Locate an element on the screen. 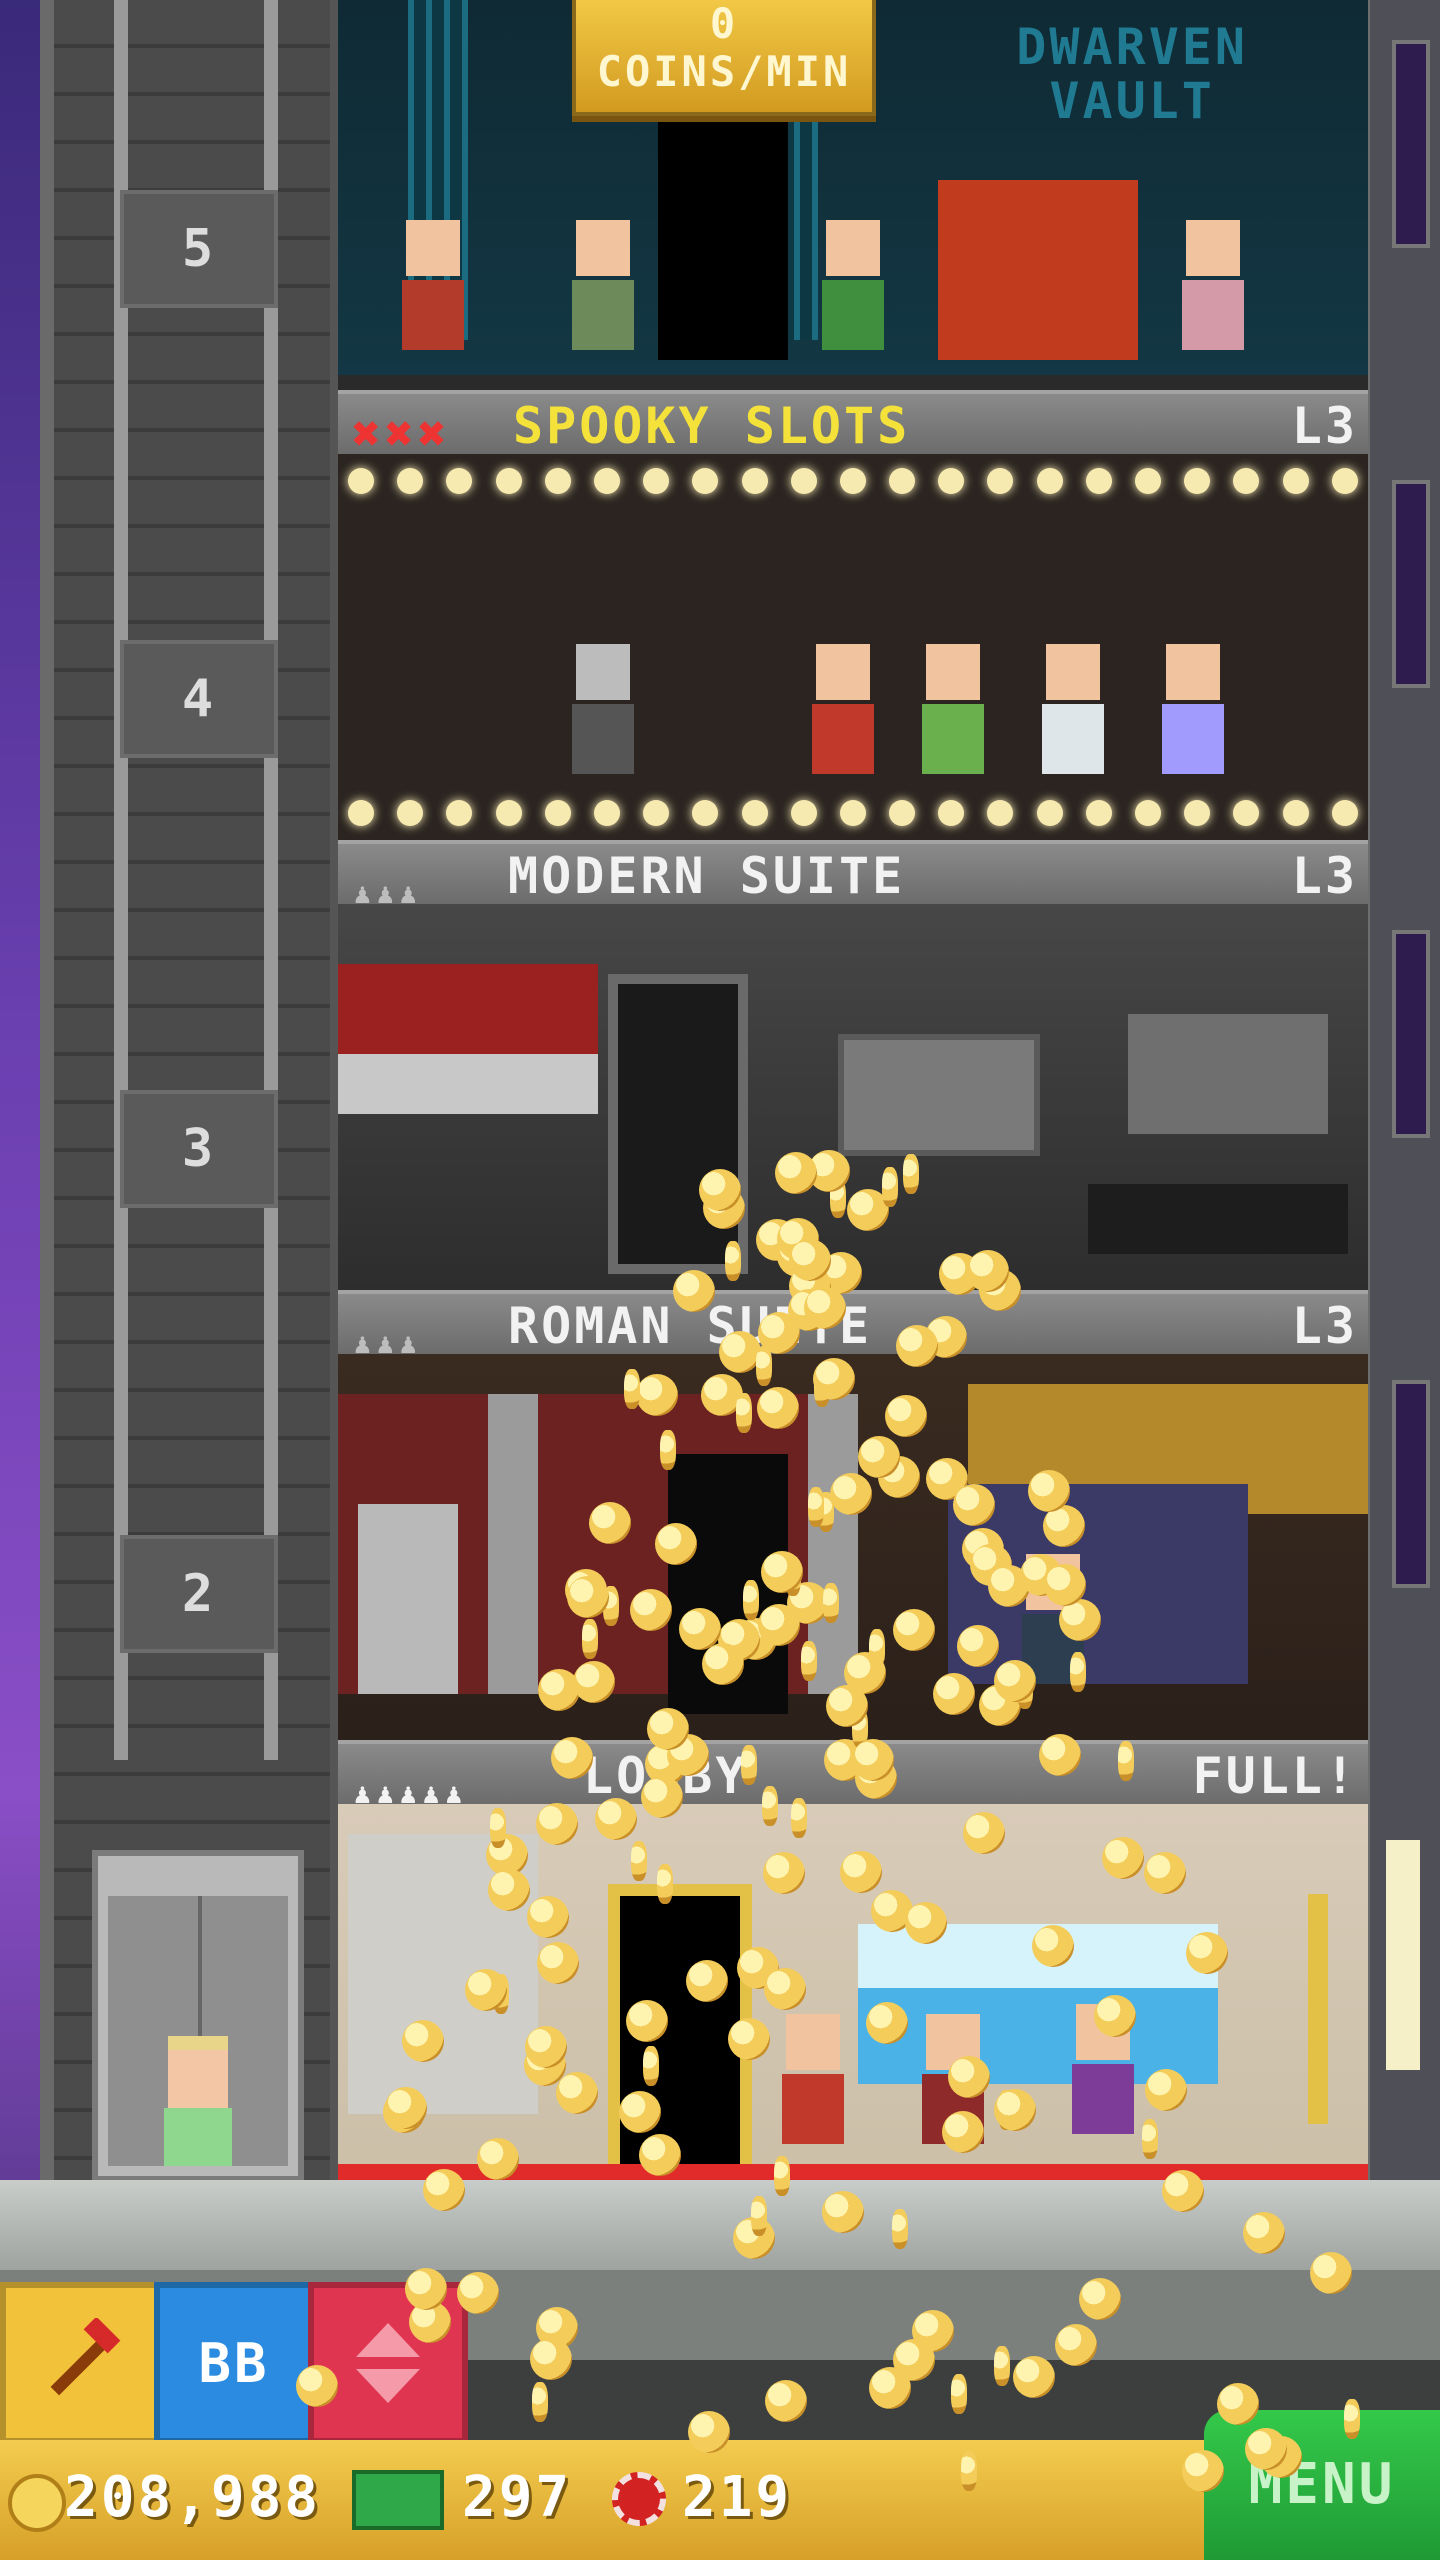  room-label-roman-suite: ♟♟♟ ROMAN SUITE L3 is located at coordinates (853, 1326).